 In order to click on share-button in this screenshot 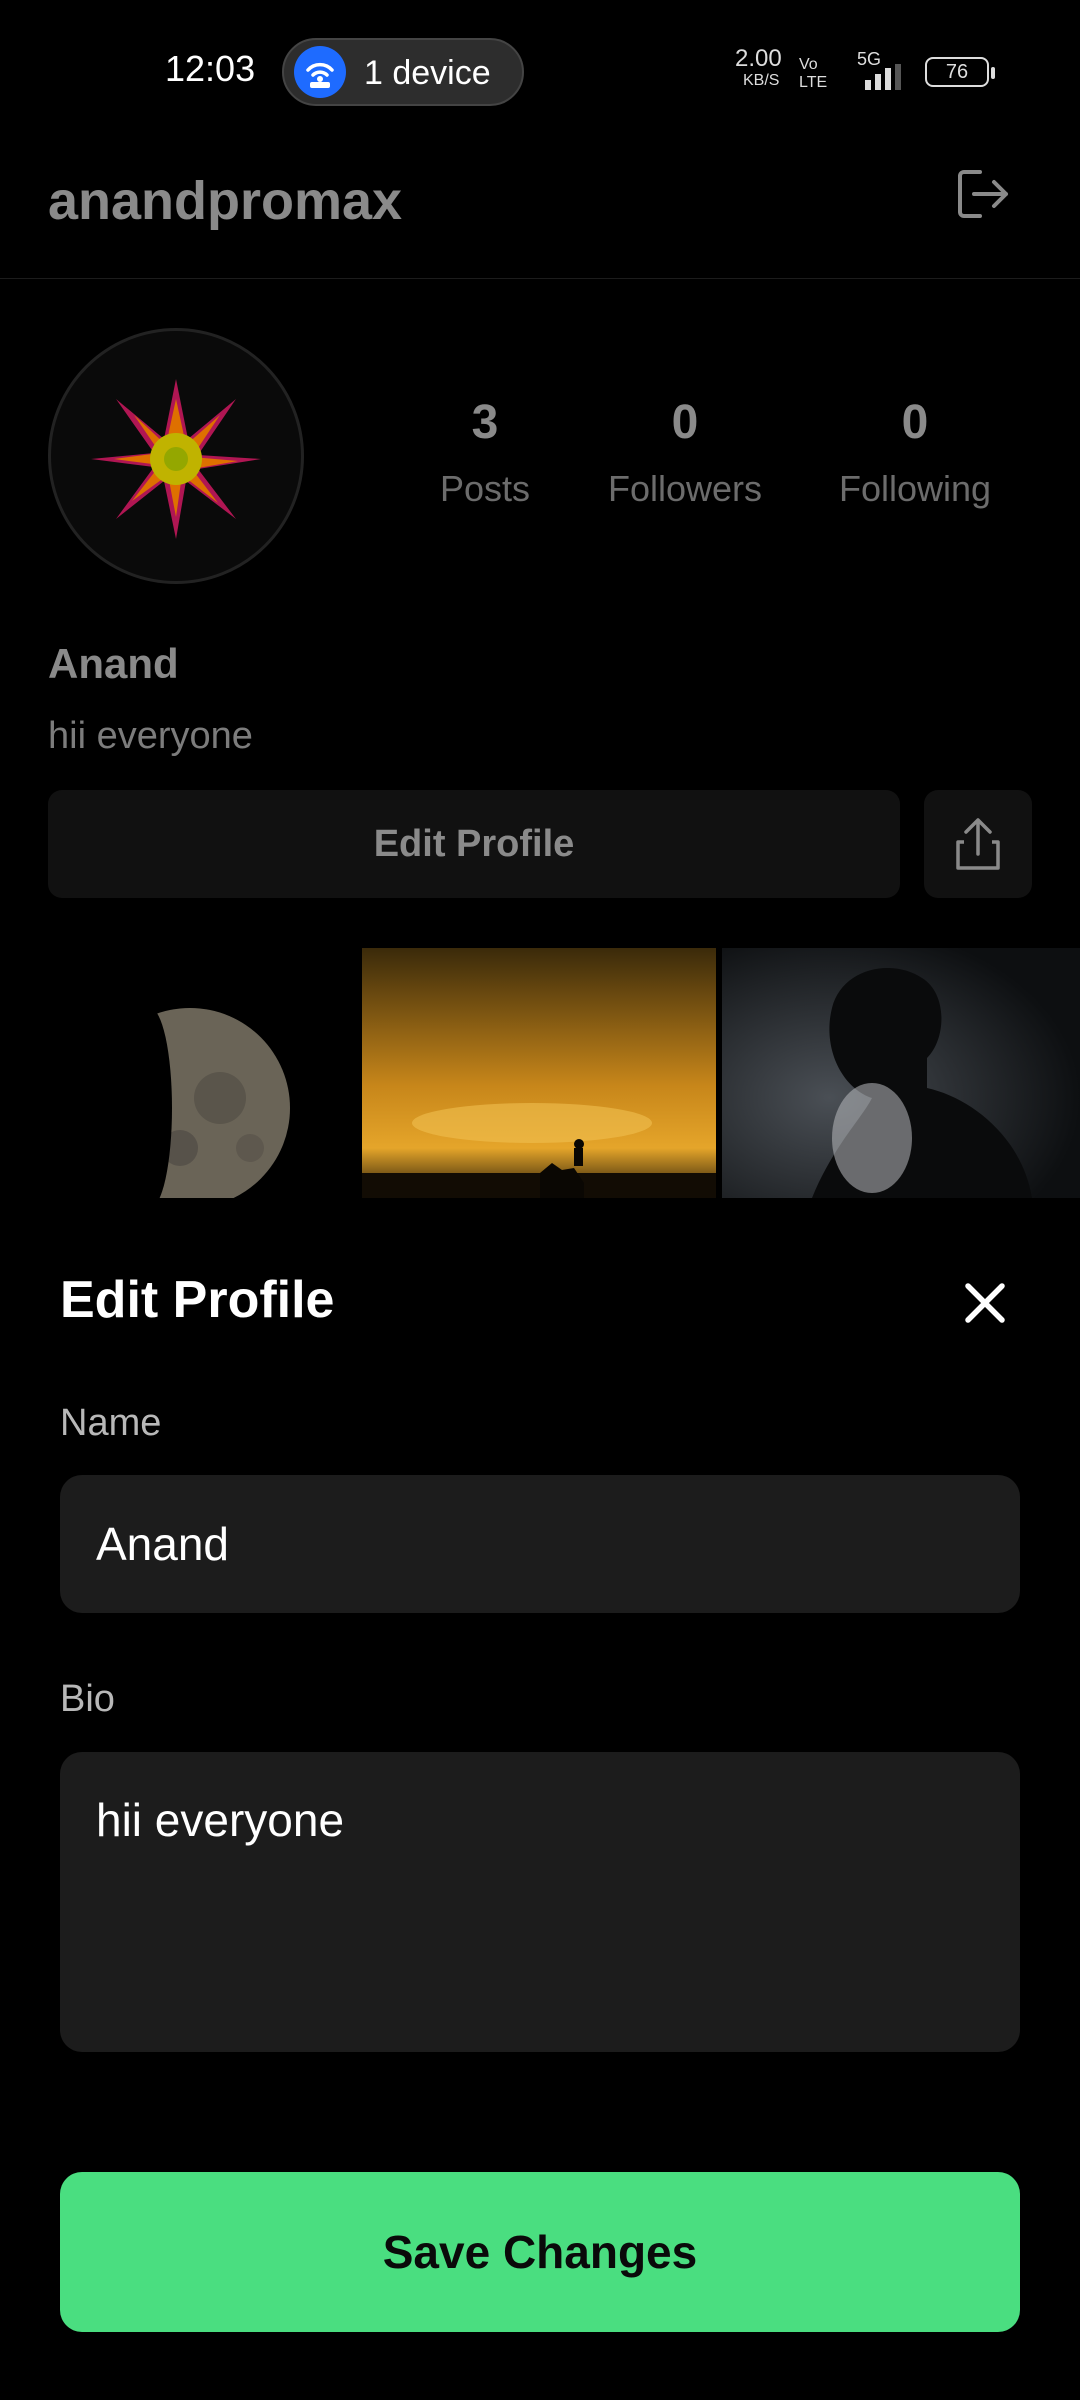, I will do `click(978, 844)`.